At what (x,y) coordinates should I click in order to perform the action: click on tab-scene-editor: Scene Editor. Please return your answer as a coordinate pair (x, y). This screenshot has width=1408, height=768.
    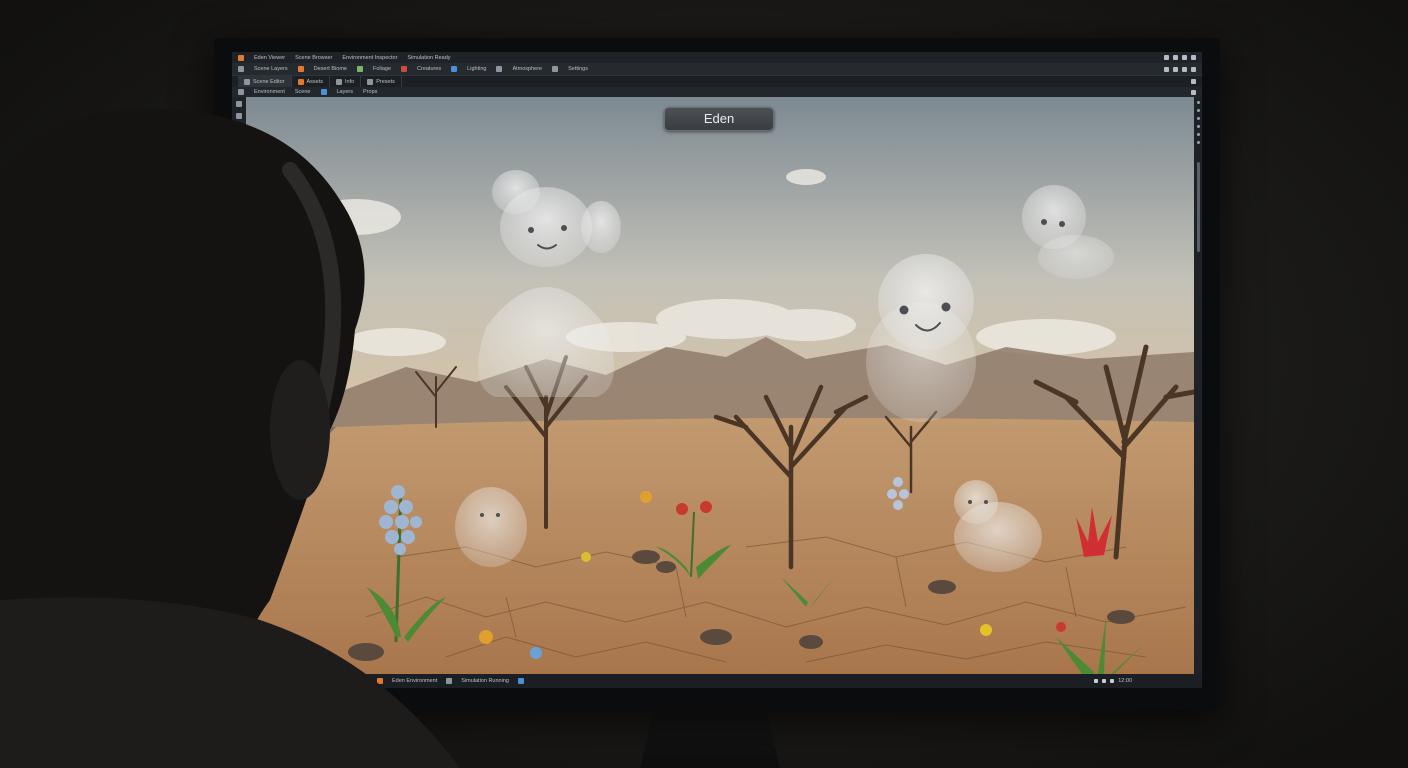
    Looking at the image, I should click on (265, 81).